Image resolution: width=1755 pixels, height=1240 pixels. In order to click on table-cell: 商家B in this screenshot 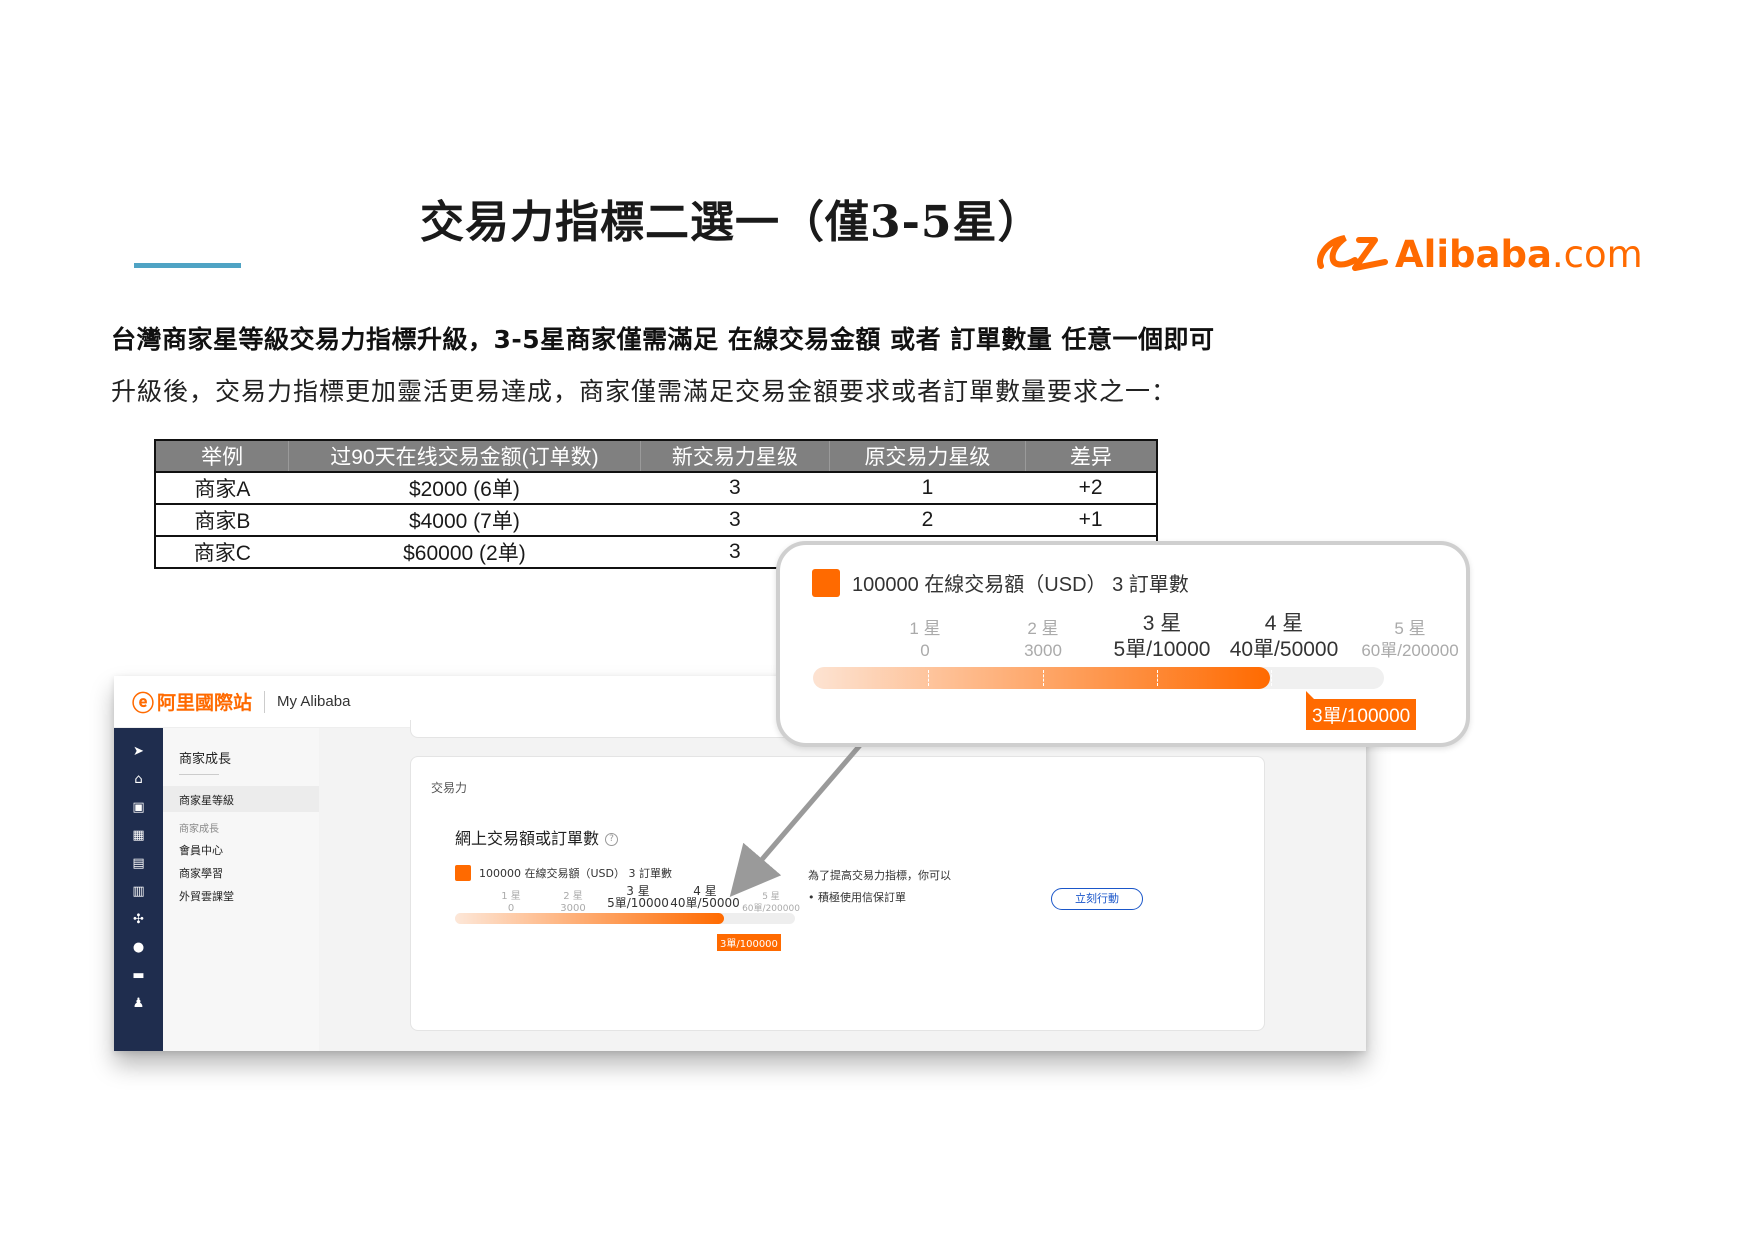, I will do `click(222, 519)`.